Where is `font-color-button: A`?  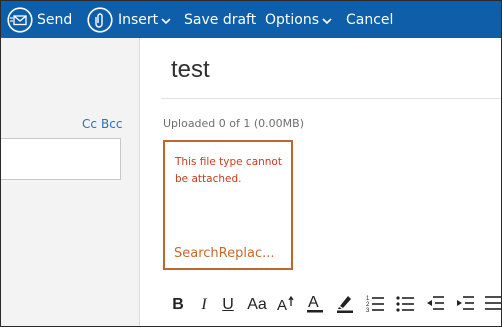 font-color-button: A is located at coordinates (315, 305).